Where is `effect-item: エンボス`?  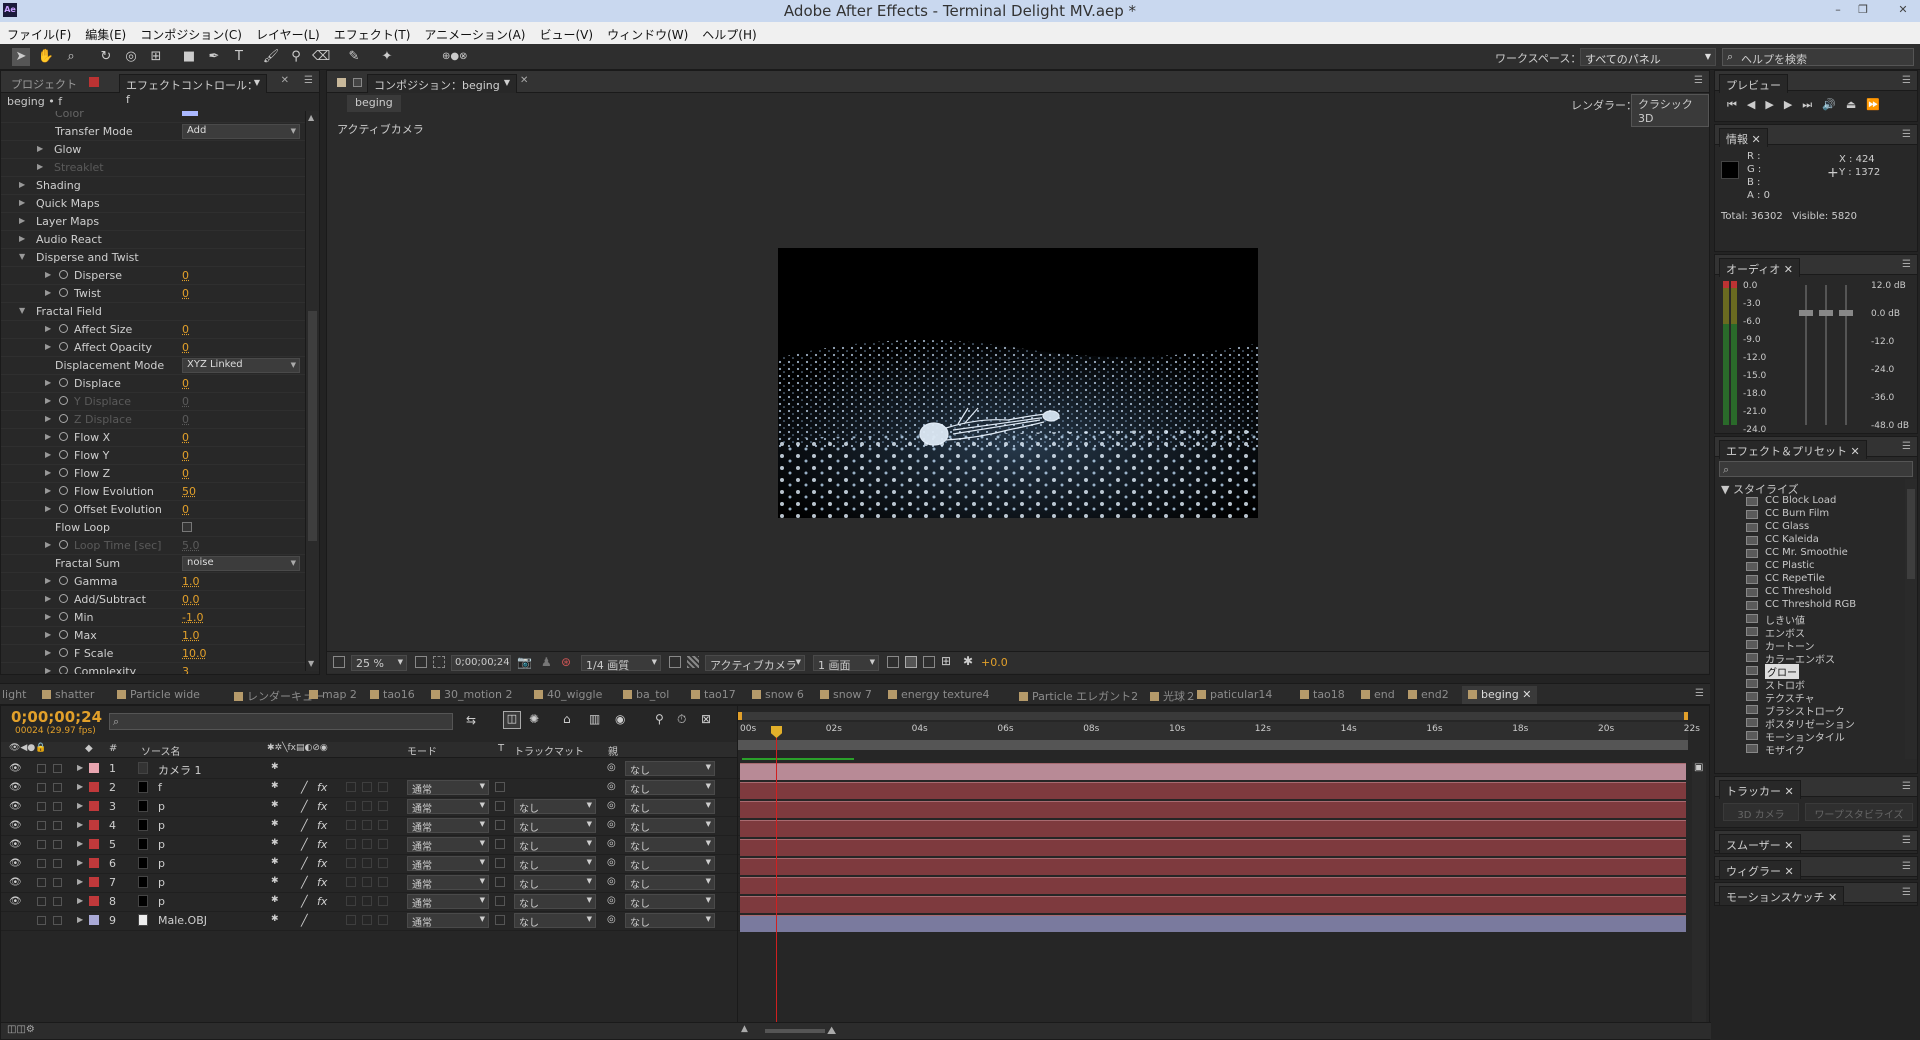
effect-item: エンボス is located at coordinates (1810, 632).